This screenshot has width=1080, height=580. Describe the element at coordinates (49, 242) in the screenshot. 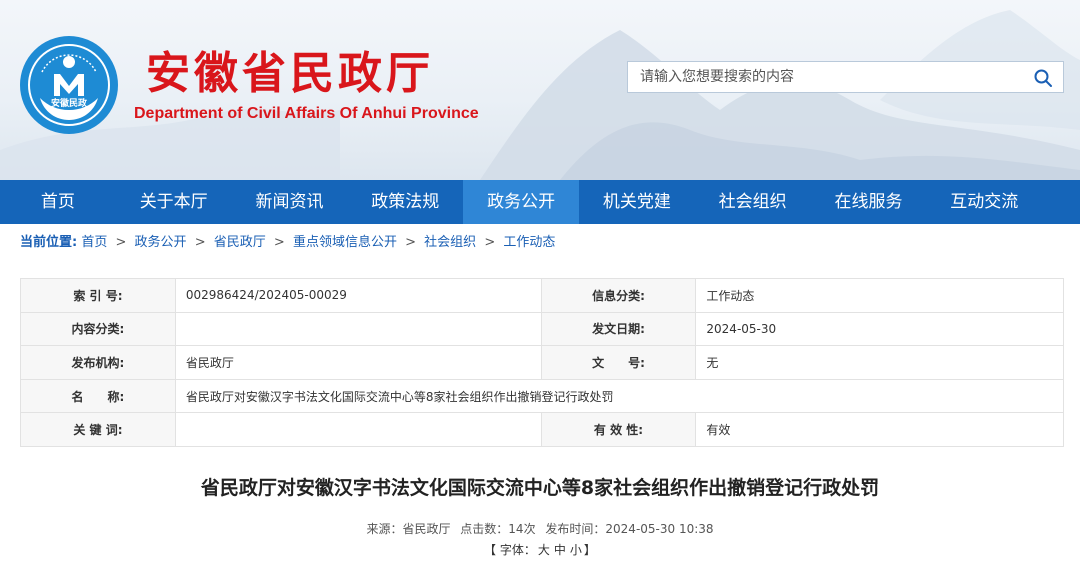

I see `breadcrumb-label: 当前位置:` at that location.